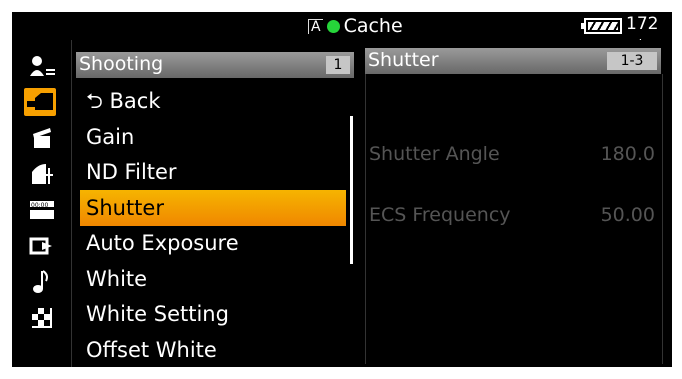 The width and height of the screenshot is (682, 379). What do you see at coordinates (213, 172) in the screenshot?
I see `menu-item-nd-filter: ND Filter` at bounding box center [213, 172].